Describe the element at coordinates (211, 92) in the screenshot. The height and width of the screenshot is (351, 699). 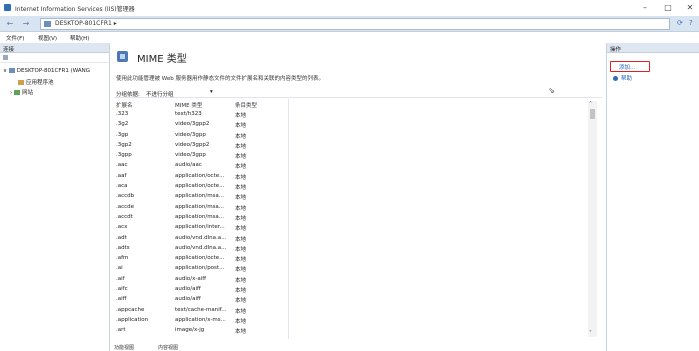
I see `dropdown-arrow-icon: ▾` at that location.